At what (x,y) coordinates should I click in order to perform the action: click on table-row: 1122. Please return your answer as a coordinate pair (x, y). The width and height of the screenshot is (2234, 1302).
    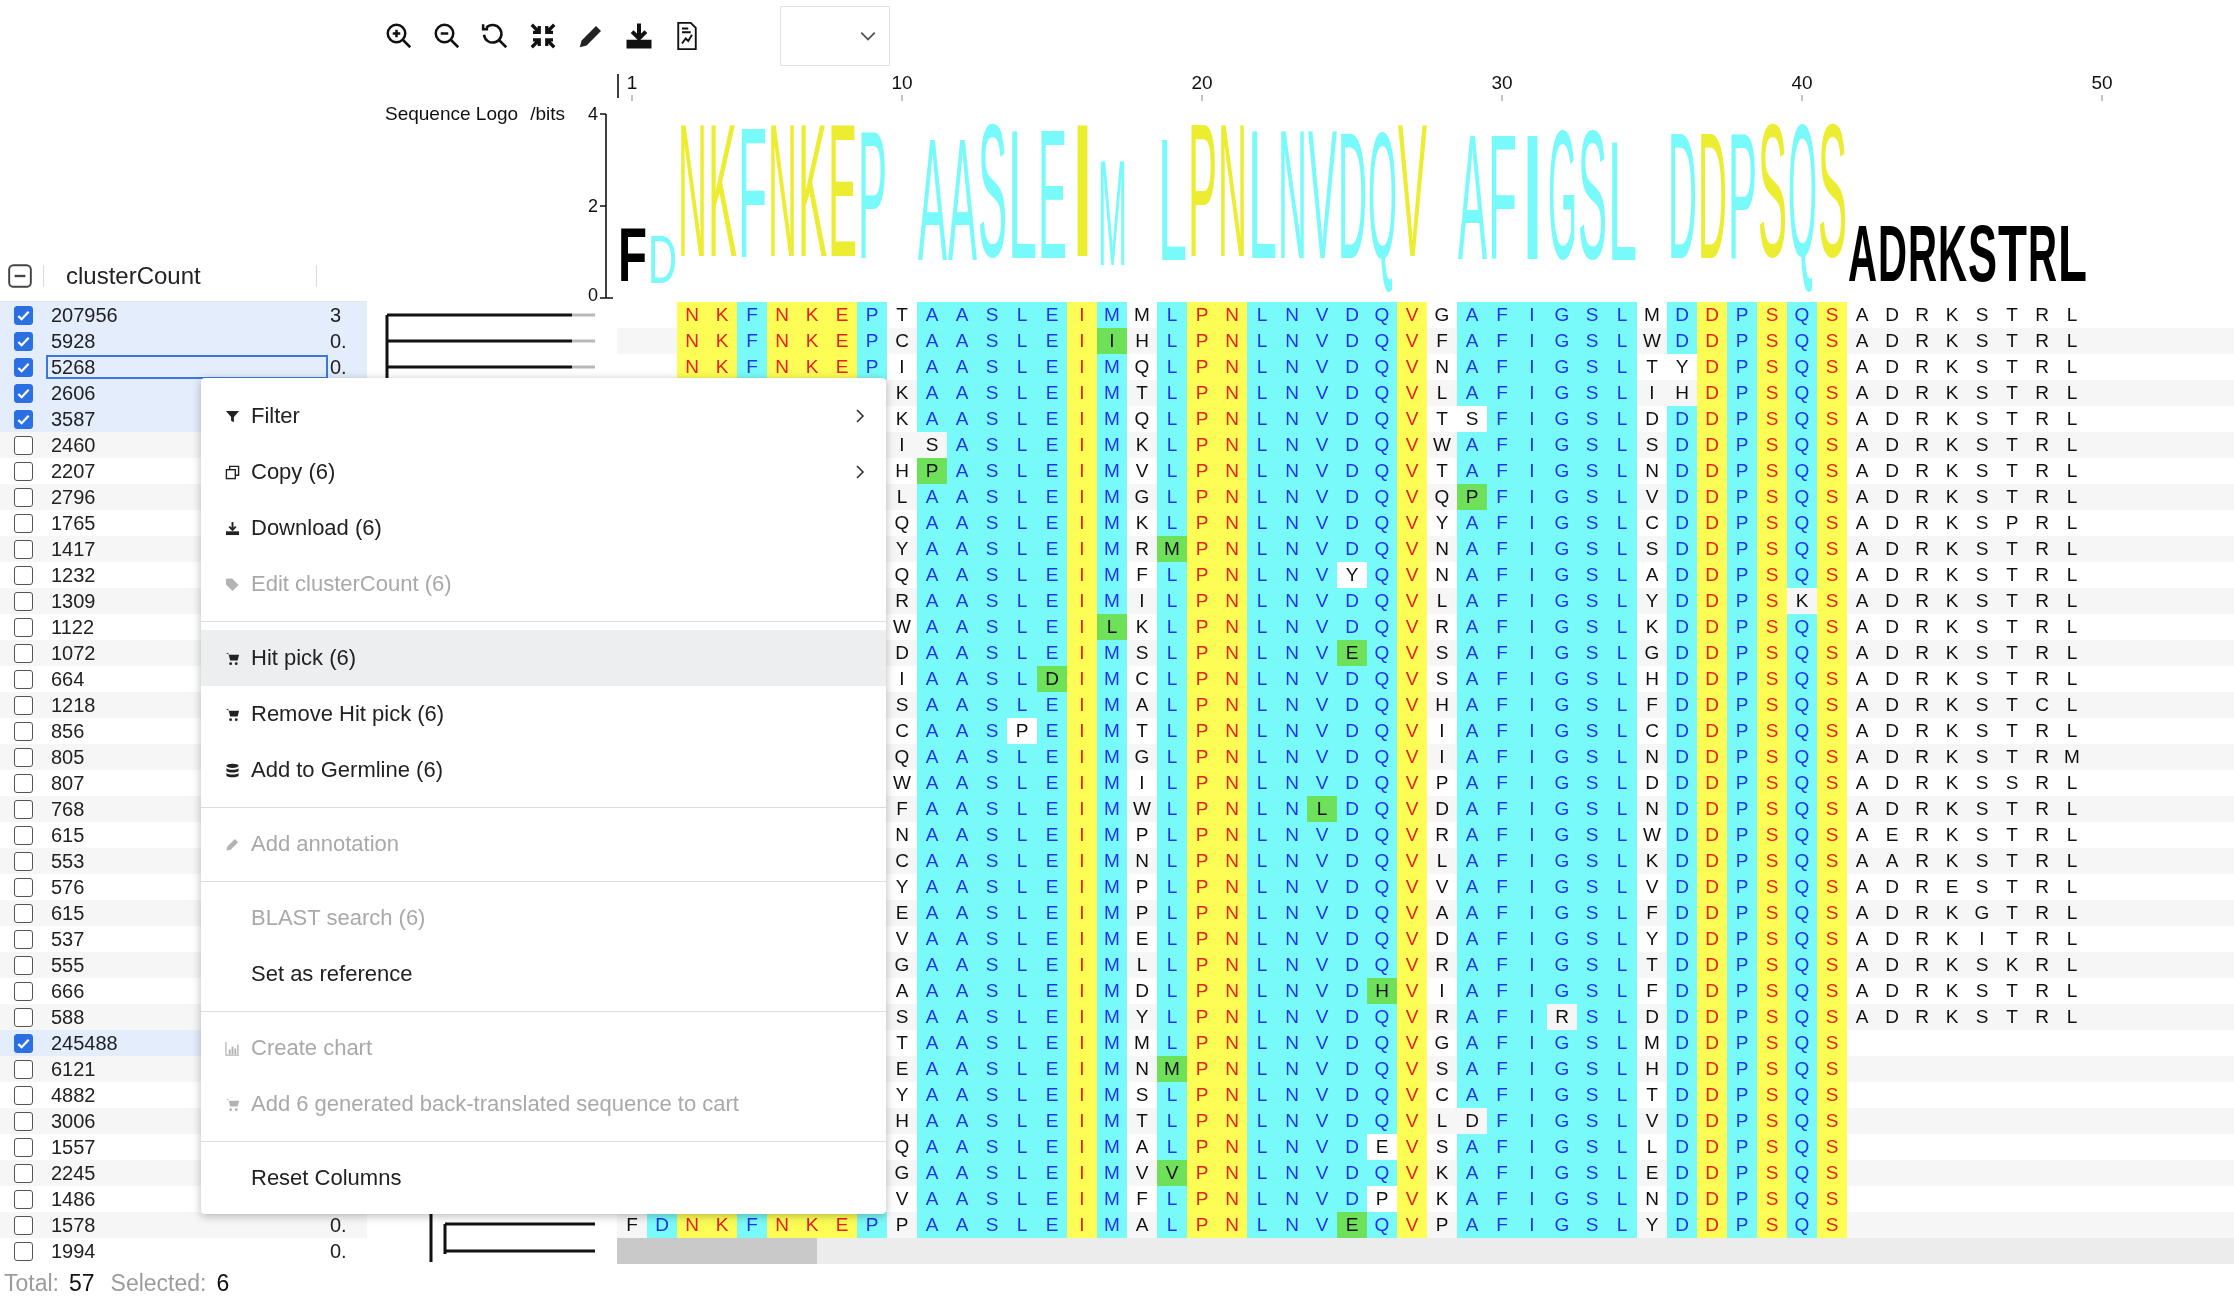
    Looking at the image, I should click on (100, 627).